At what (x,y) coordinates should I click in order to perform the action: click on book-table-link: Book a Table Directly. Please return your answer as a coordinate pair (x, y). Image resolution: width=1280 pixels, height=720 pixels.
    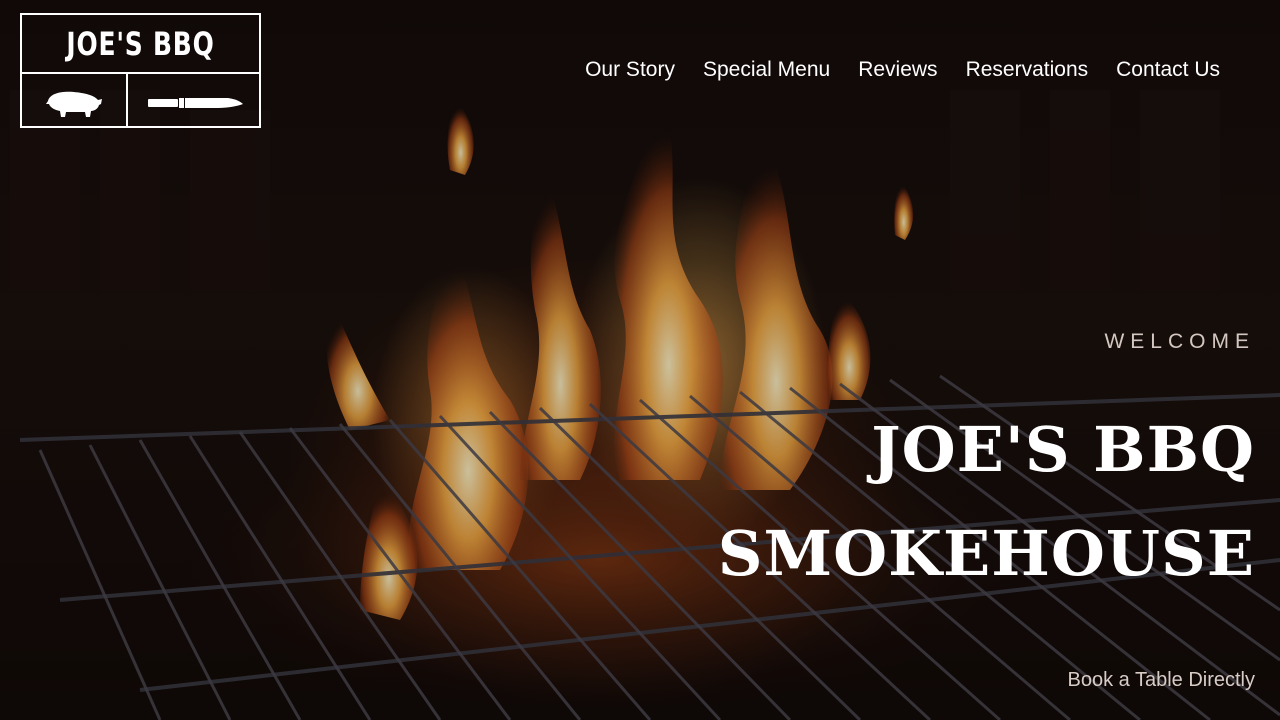
    Looking at the image, I should click on (1162, 680).